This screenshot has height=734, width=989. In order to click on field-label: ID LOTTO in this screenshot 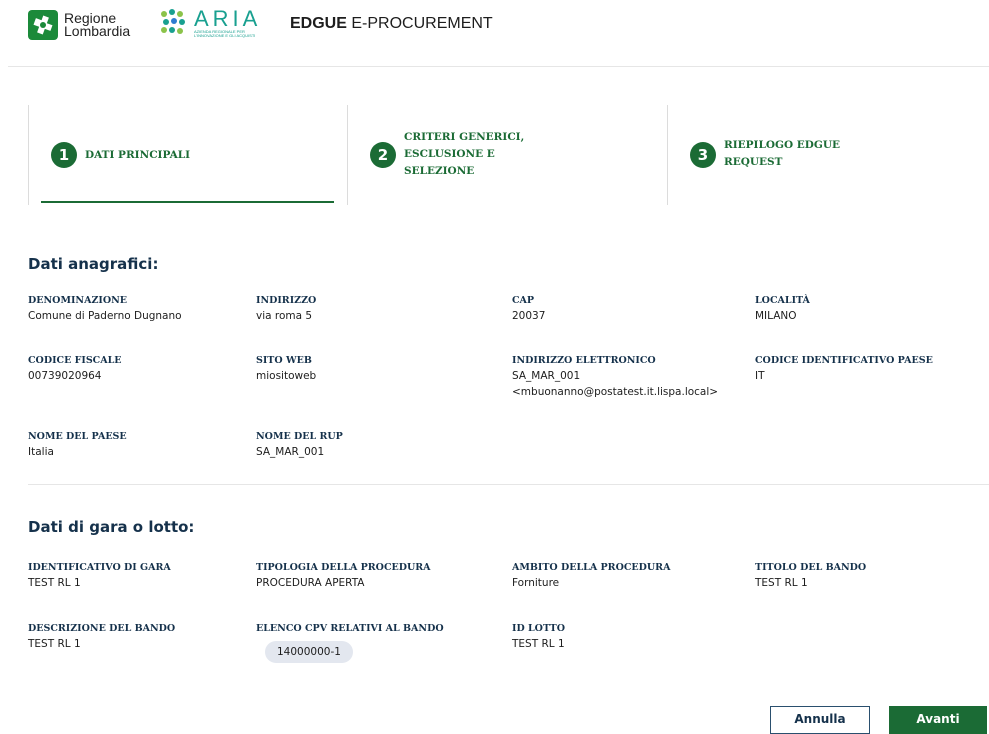, I will do `click(539, 628)`.